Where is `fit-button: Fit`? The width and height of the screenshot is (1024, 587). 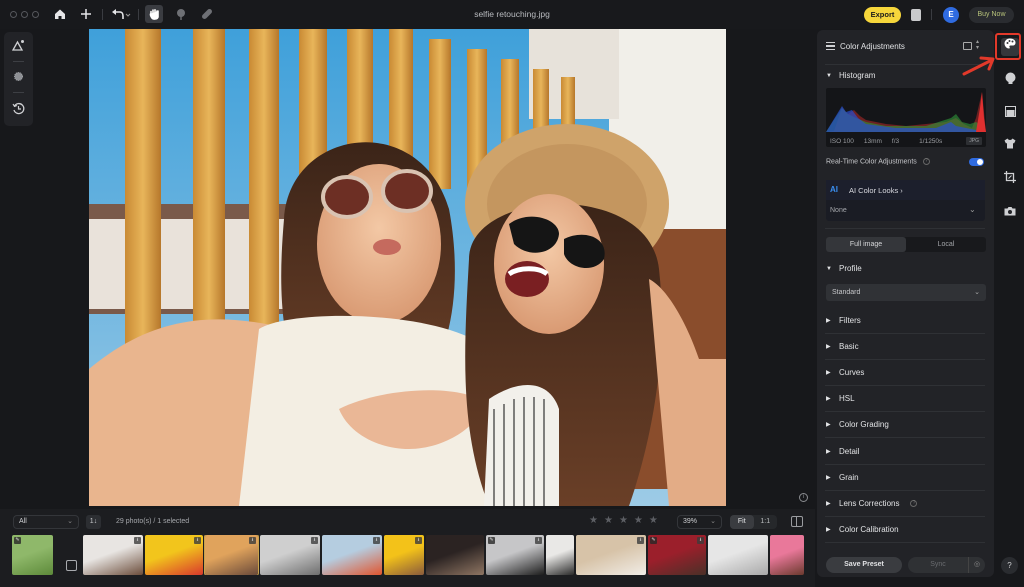 fit-button: Fit is located at coordinates (742, 522).